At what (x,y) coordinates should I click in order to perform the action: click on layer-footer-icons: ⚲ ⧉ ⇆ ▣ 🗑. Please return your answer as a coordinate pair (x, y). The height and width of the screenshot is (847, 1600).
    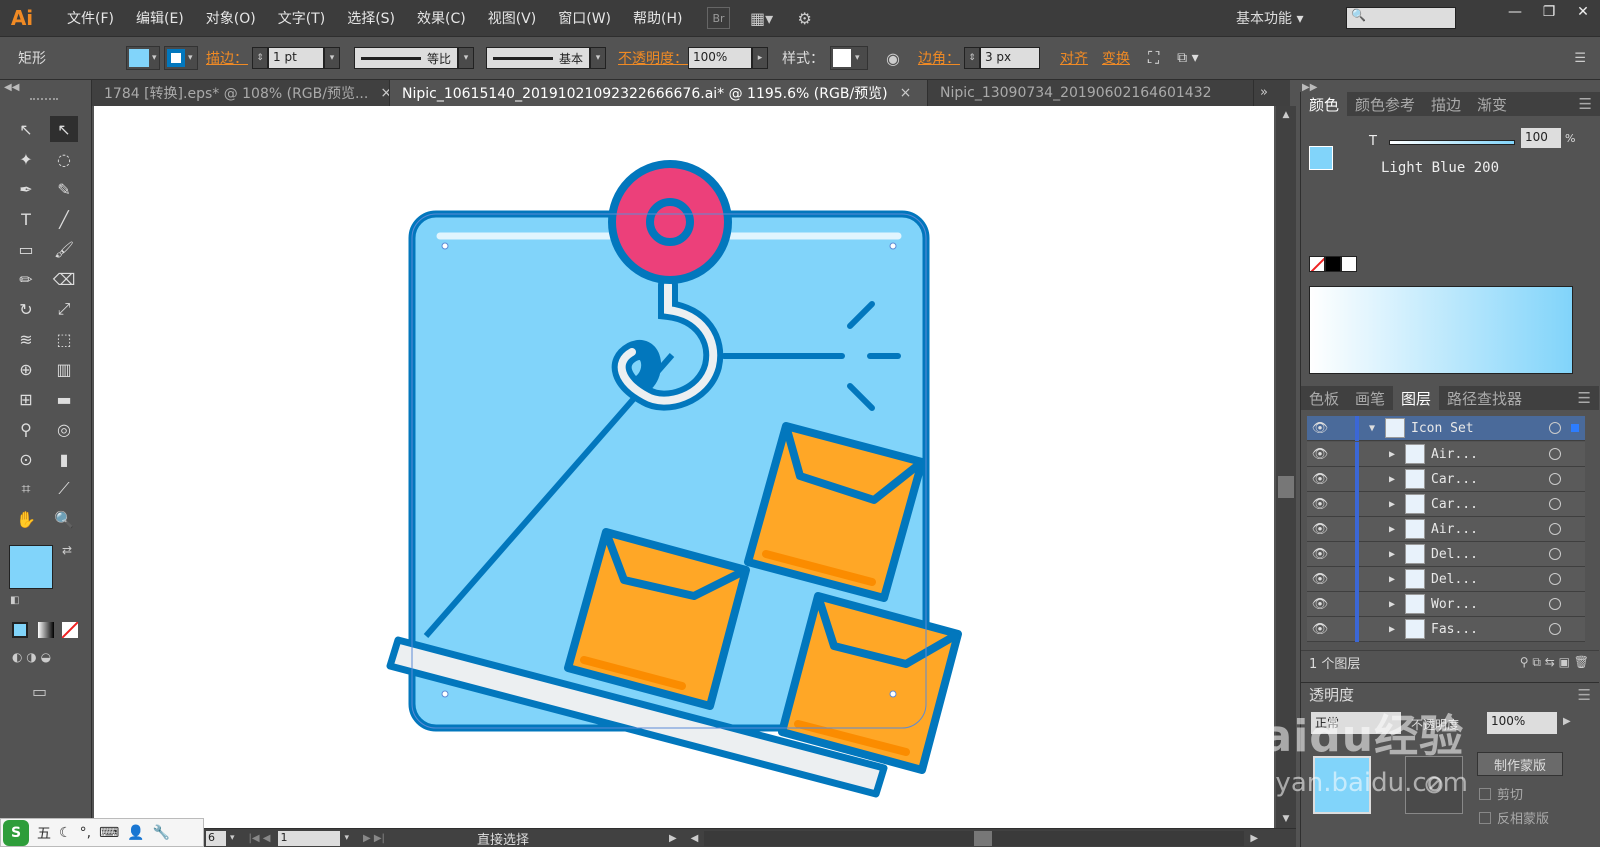
    Looking at the image, I should click on (1554, 662).